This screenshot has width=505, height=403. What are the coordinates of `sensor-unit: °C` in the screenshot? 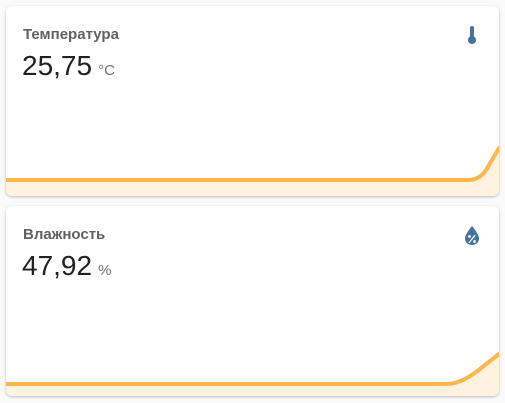 It's located at (106, 70).